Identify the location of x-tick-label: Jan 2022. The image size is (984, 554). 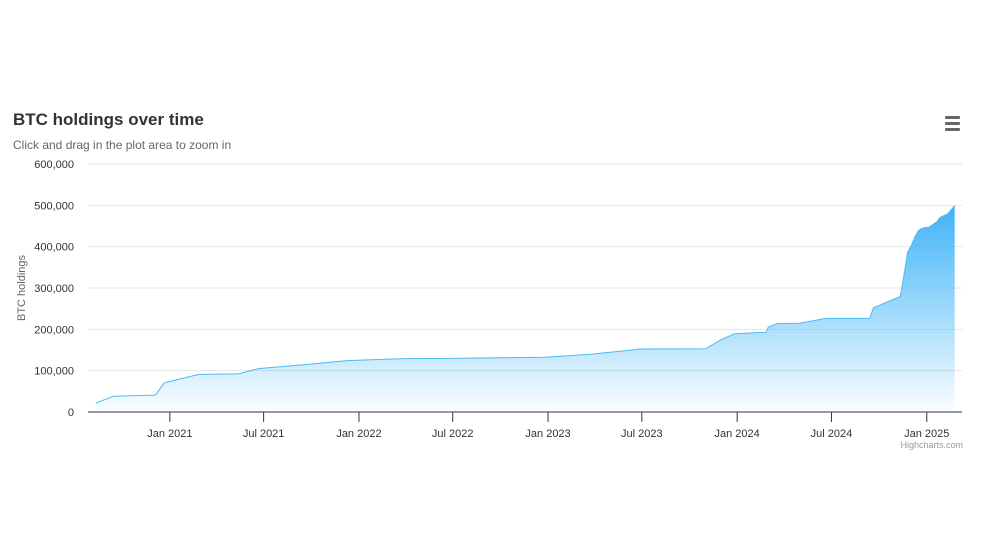
(358, 434).